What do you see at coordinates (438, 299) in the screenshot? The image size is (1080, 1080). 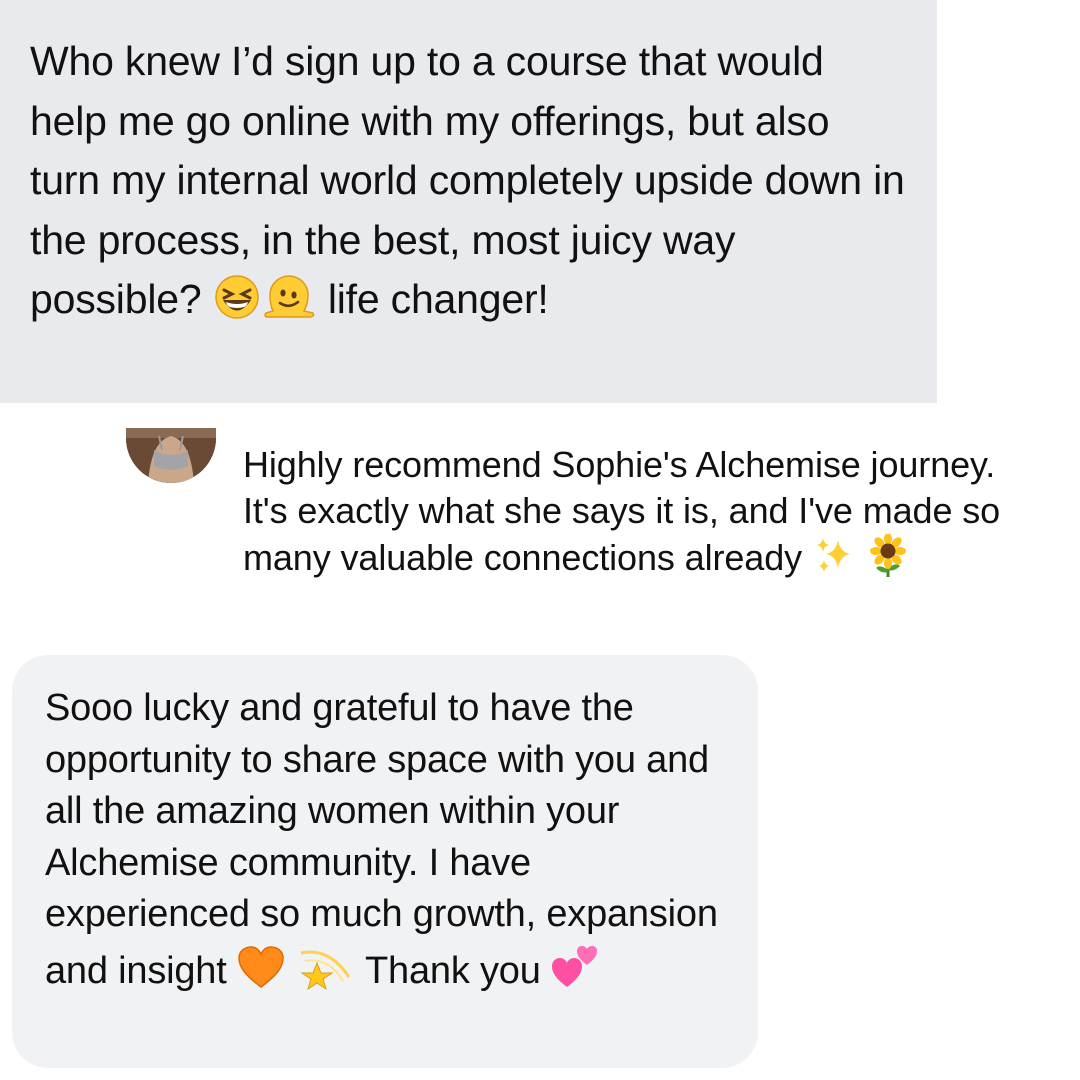 I see `message-text-part: life changer!` at bounding box center [438, 299].